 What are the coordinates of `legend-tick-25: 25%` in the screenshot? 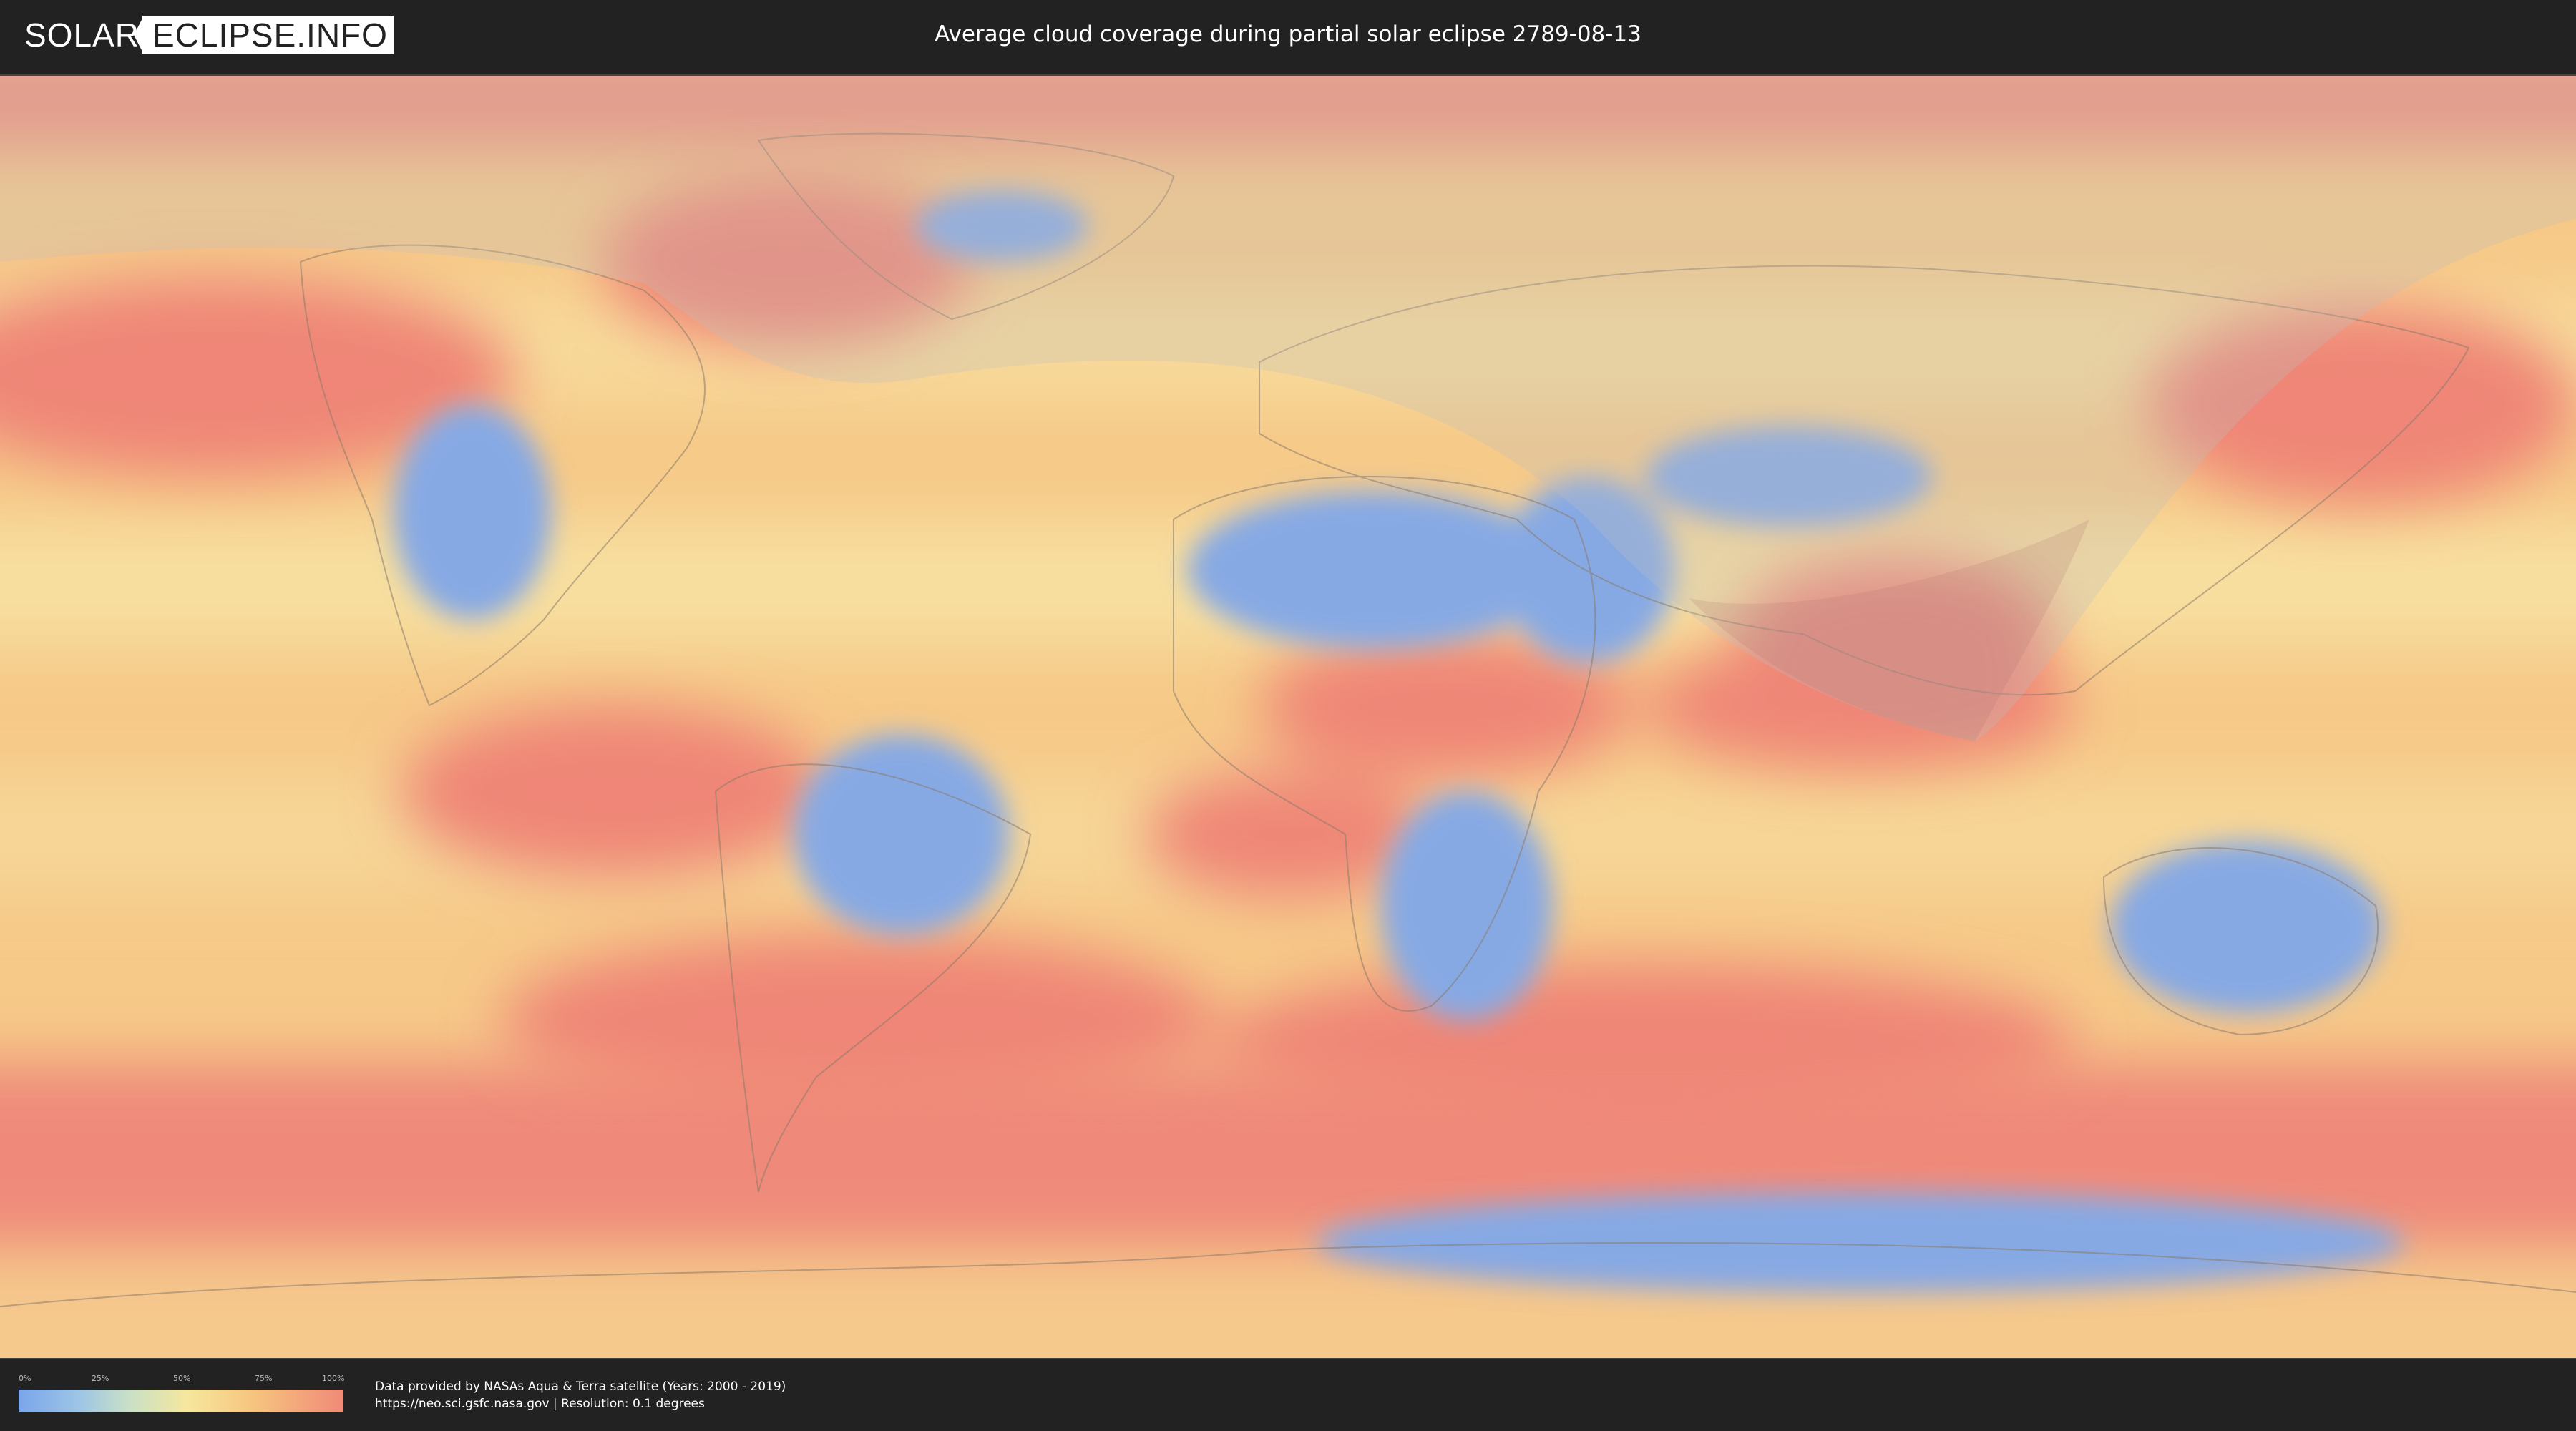 It's located at (100, 1378).